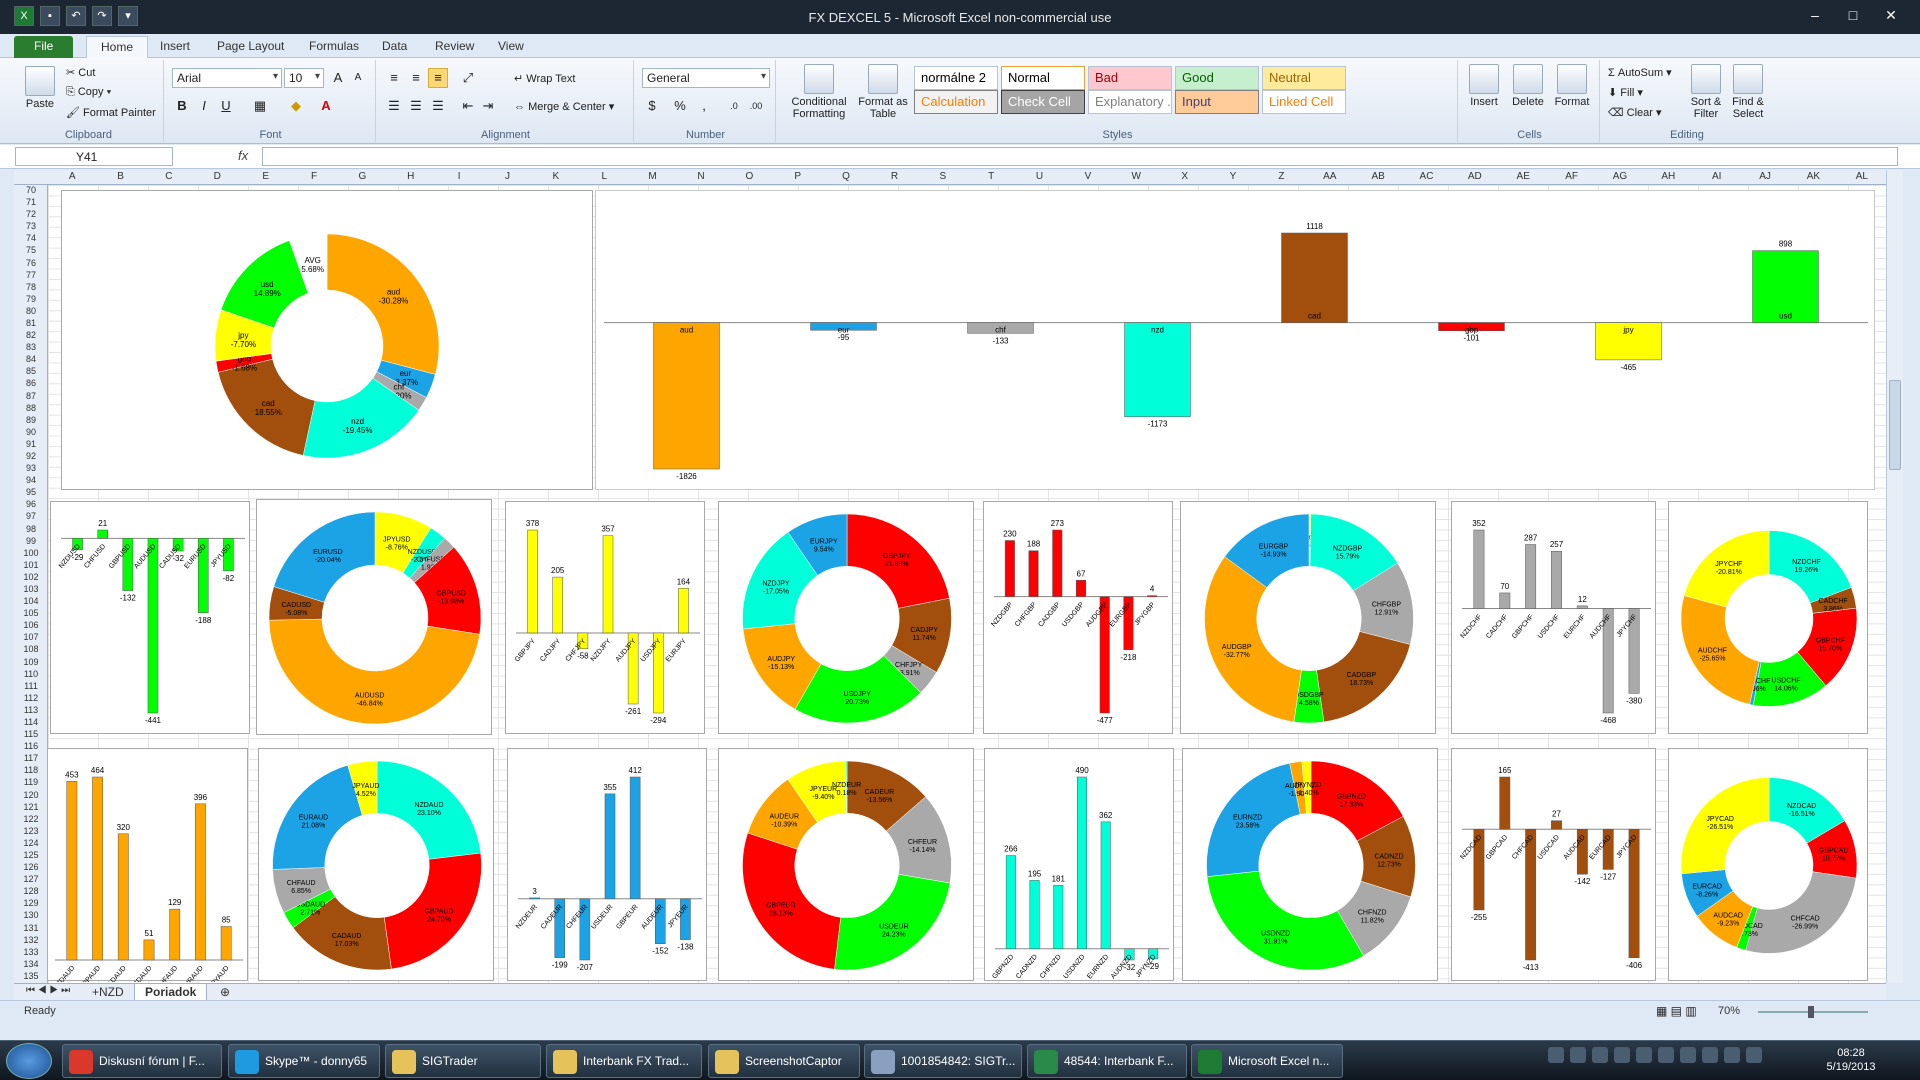 This screenshot has width=1920, height=1080. What do you see at coordinates (652, 106) in the screenshot?
I see `currency-icon: $` at bounding box center [652, 106].